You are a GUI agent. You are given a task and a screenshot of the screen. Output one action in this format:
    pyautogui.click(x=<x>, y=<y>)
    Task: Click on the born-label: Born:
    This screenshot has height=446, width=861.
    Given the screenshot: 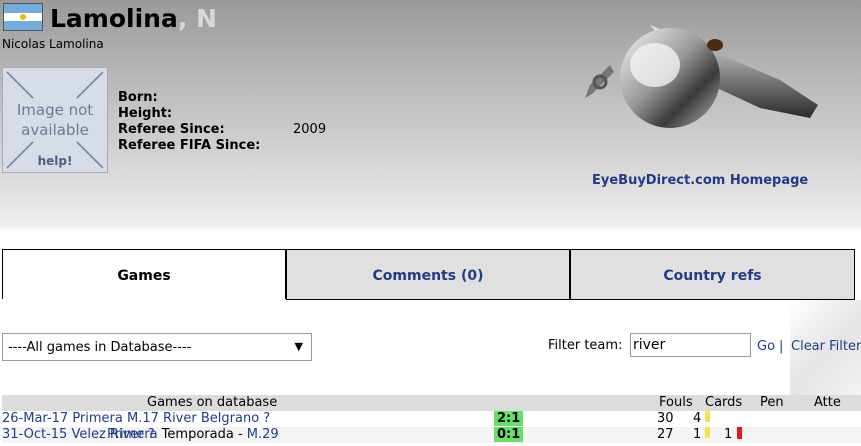 What is the action you would take?
    pyautogui.click(x=138, y=97)
    